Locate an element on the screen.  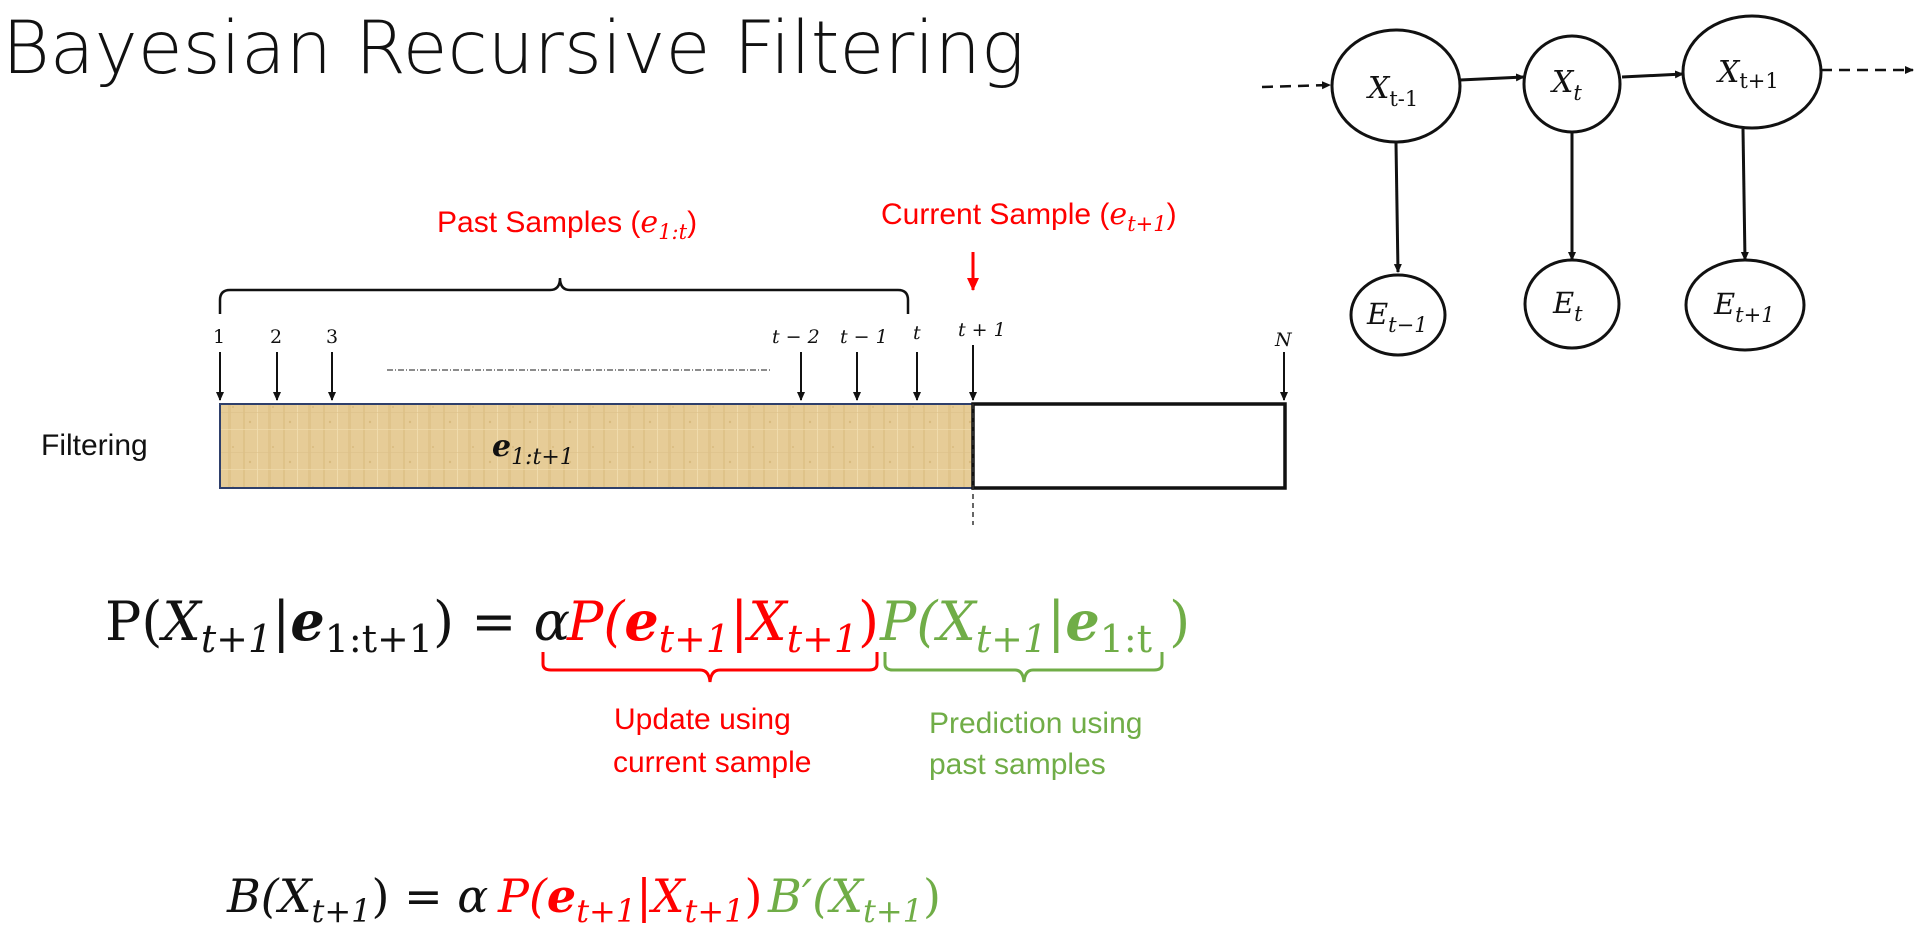
node-e-t: Et is located at coordinates (1572, 304).